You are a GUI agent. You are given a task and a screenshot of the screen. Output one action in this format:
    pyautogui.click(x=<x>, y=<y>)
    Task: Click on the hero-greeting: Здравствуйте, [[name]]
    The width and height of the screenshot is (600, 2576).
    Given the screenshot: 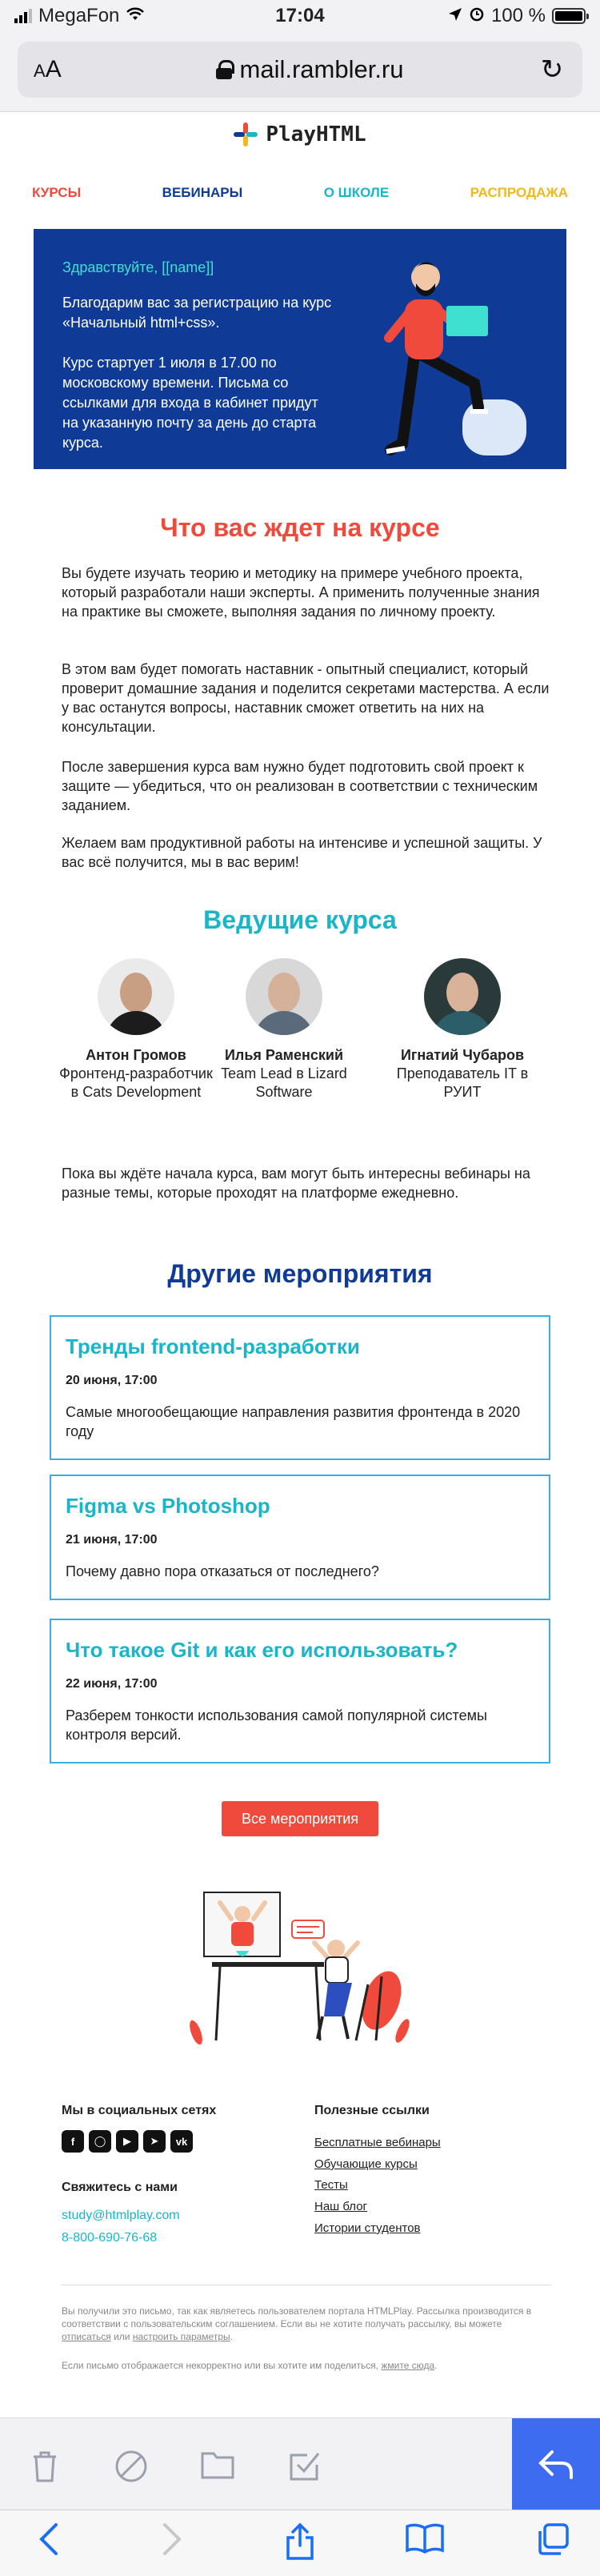 What is the action you would take?
    pyautogui.click(x=138, y=267)
    